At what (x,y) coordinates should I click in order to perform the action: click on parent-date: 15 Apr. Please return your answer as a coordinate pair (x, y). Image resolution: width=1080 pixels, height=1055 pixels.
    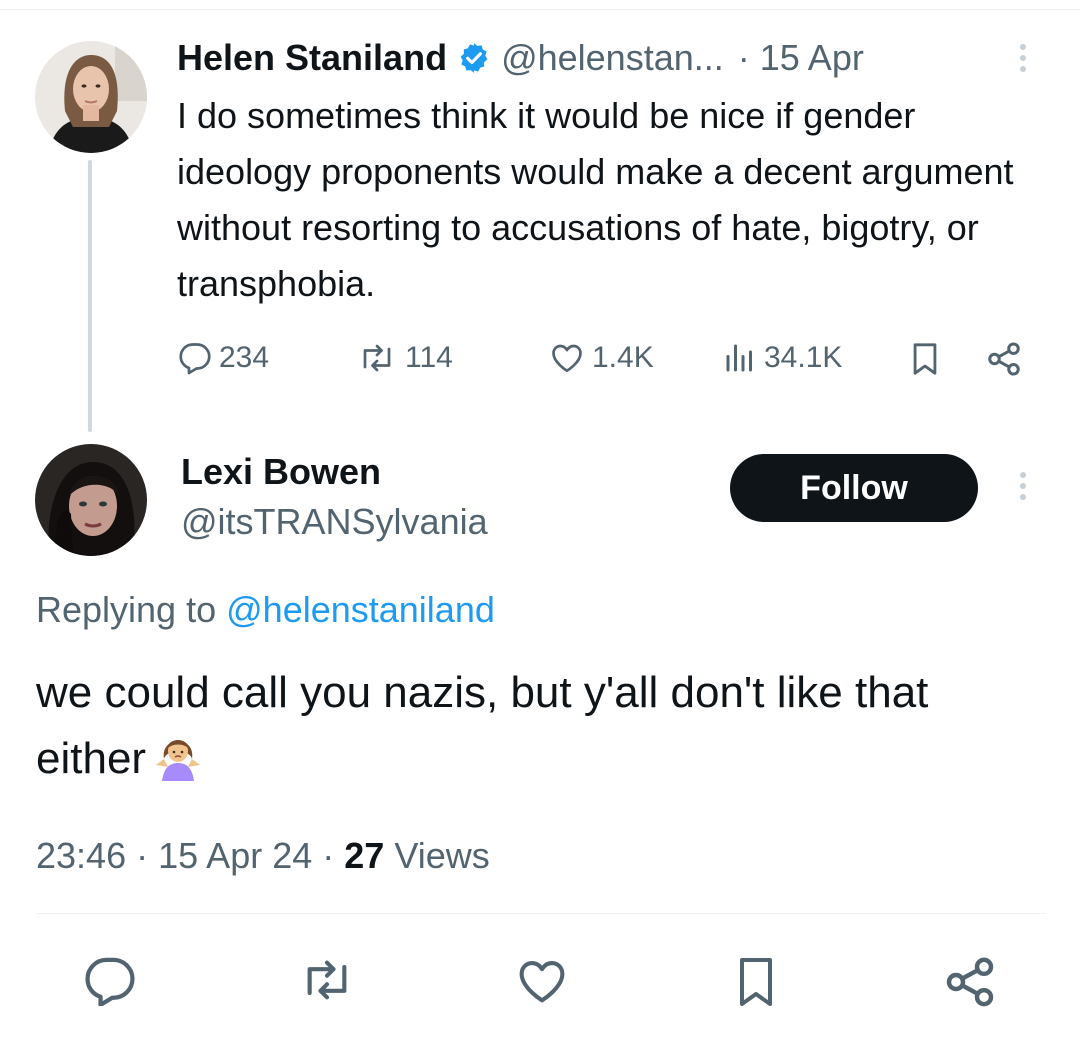
    Looking at the image, I should click on (812, 58).